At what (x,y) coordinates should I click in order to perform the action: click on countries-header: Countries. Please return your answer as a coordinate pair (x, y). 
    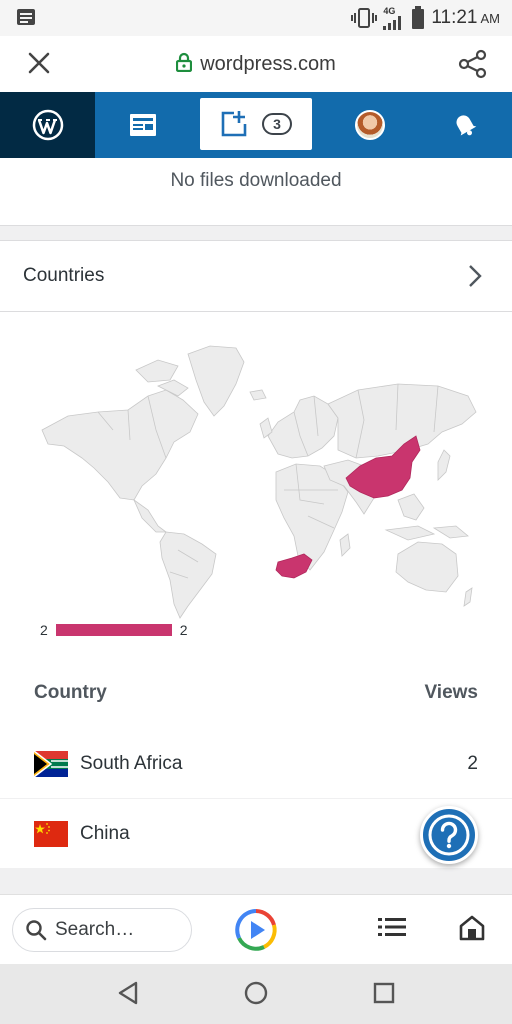
    Looking at the image, I should click on (256, 276).